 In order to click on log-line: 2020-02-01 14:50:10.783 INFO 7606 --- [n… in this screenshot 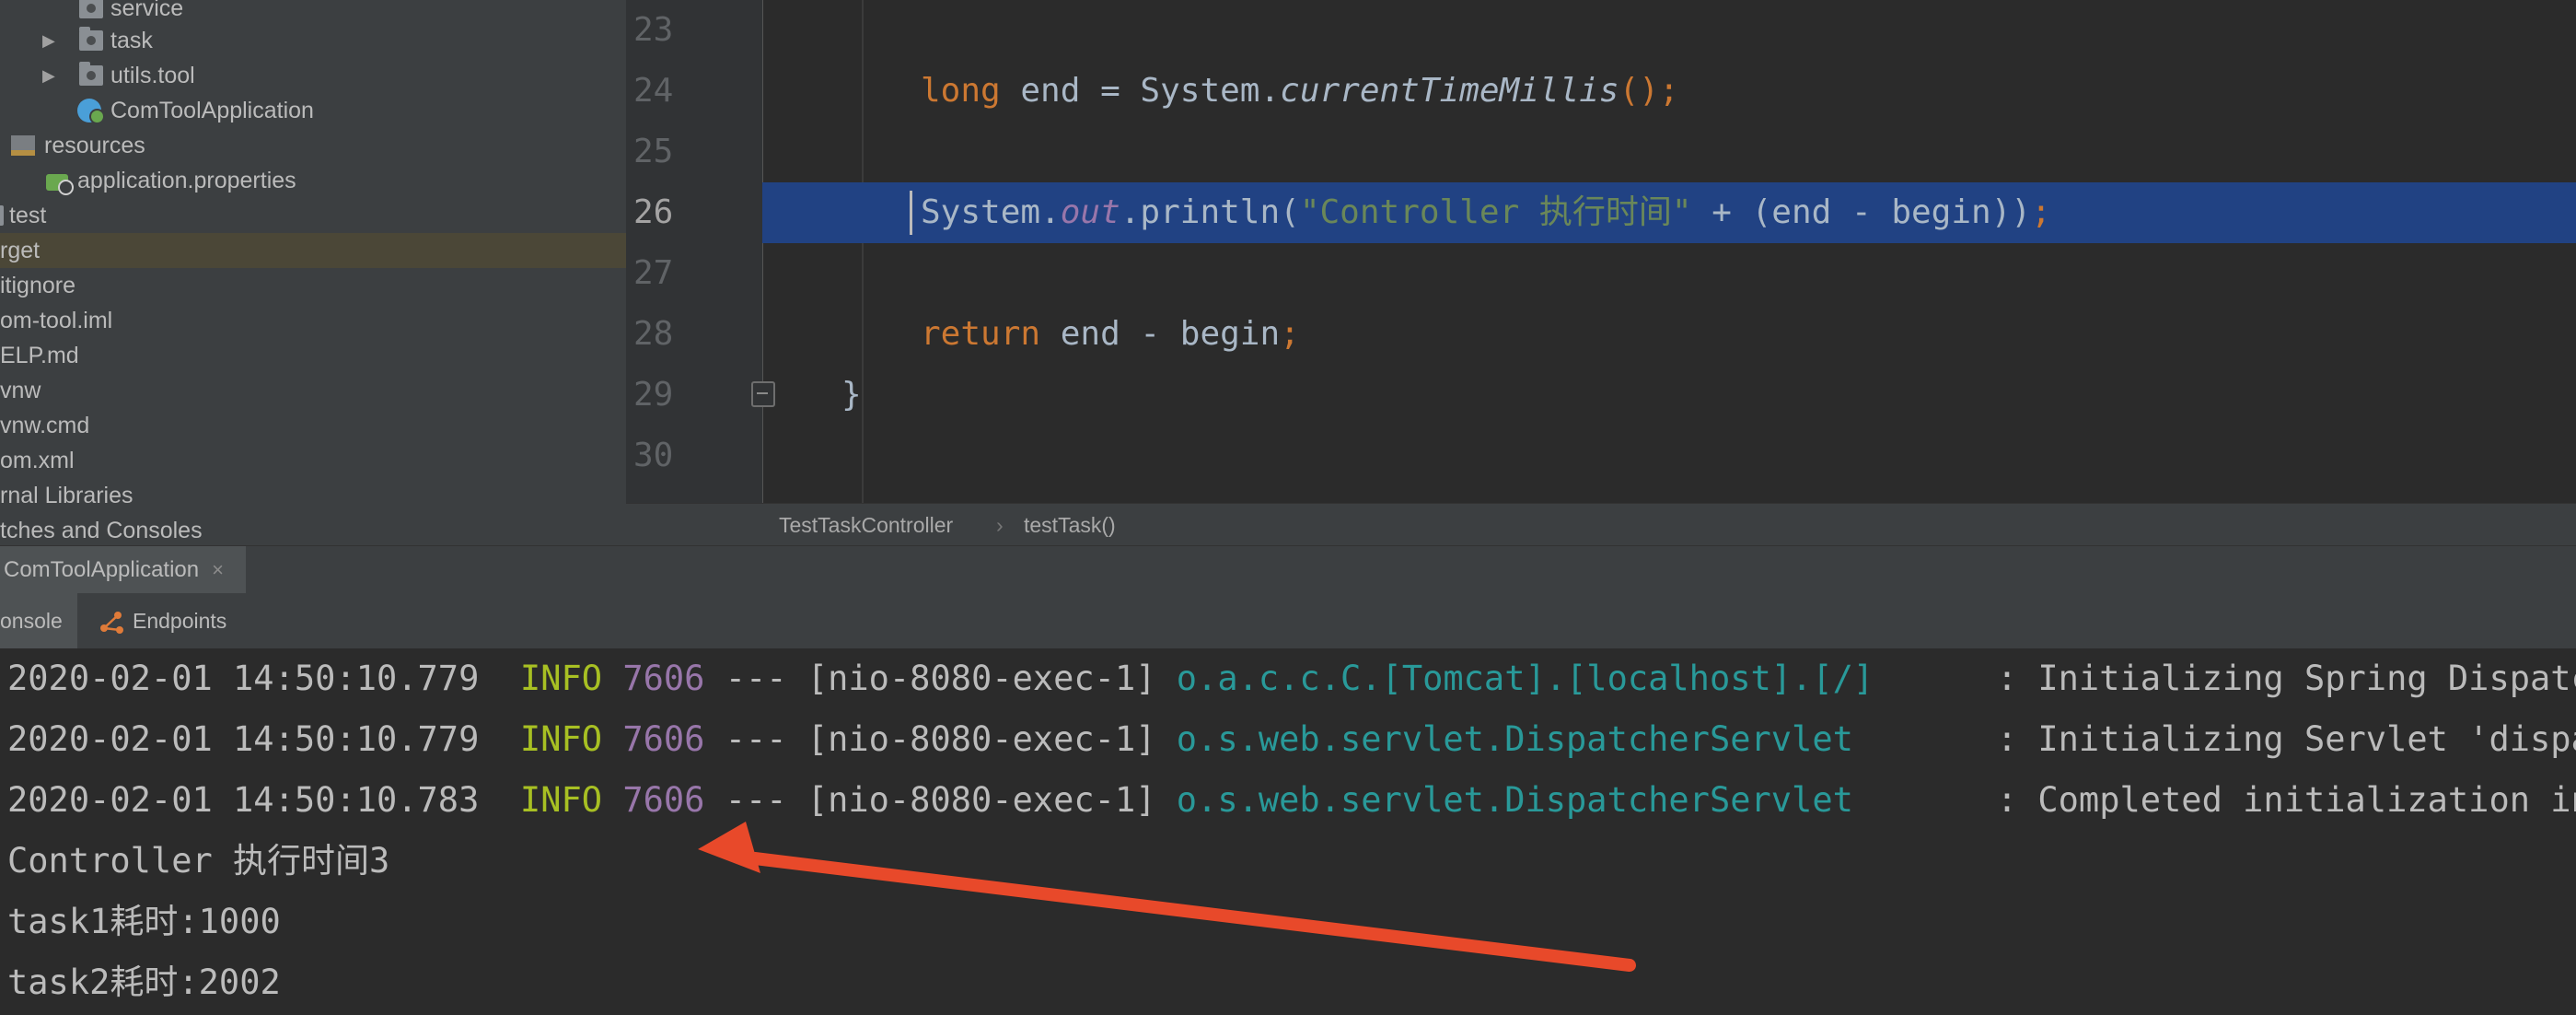, I will do `click(1291, 800)`.